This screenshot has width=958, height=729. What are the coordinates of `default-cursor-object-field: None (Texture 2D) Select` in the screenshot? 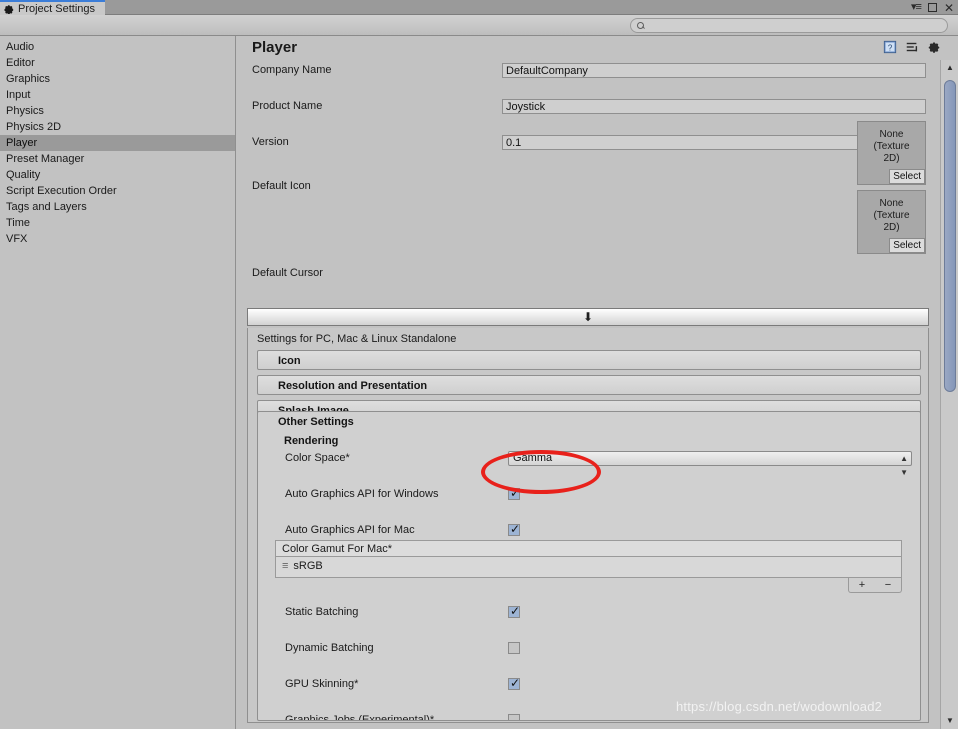 It's located at (891, 222).